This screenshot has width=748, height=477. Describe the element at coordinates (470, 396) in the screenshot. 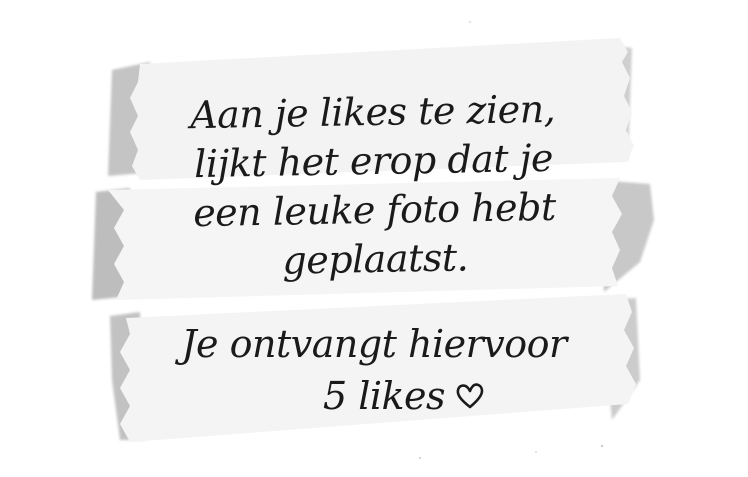

I see `heart-outline-icon` at that location.